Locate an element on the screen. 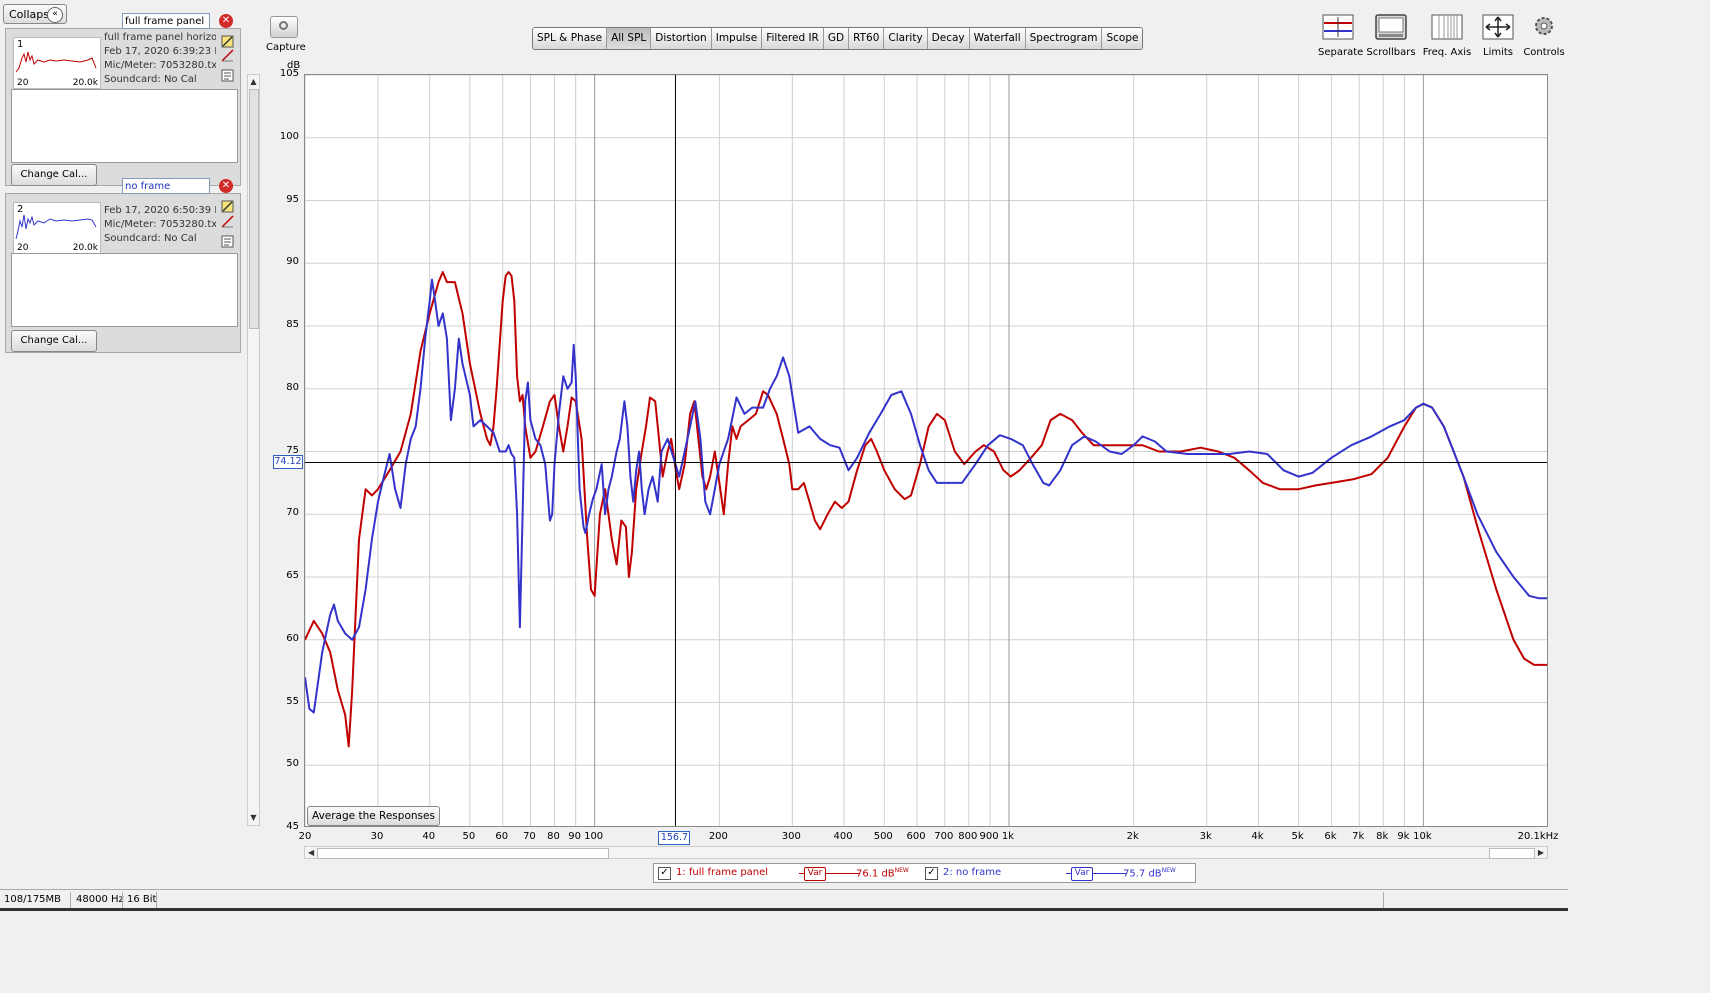  legend-level-1: 76.1 dBNEW is located at coordinates (882, 873).